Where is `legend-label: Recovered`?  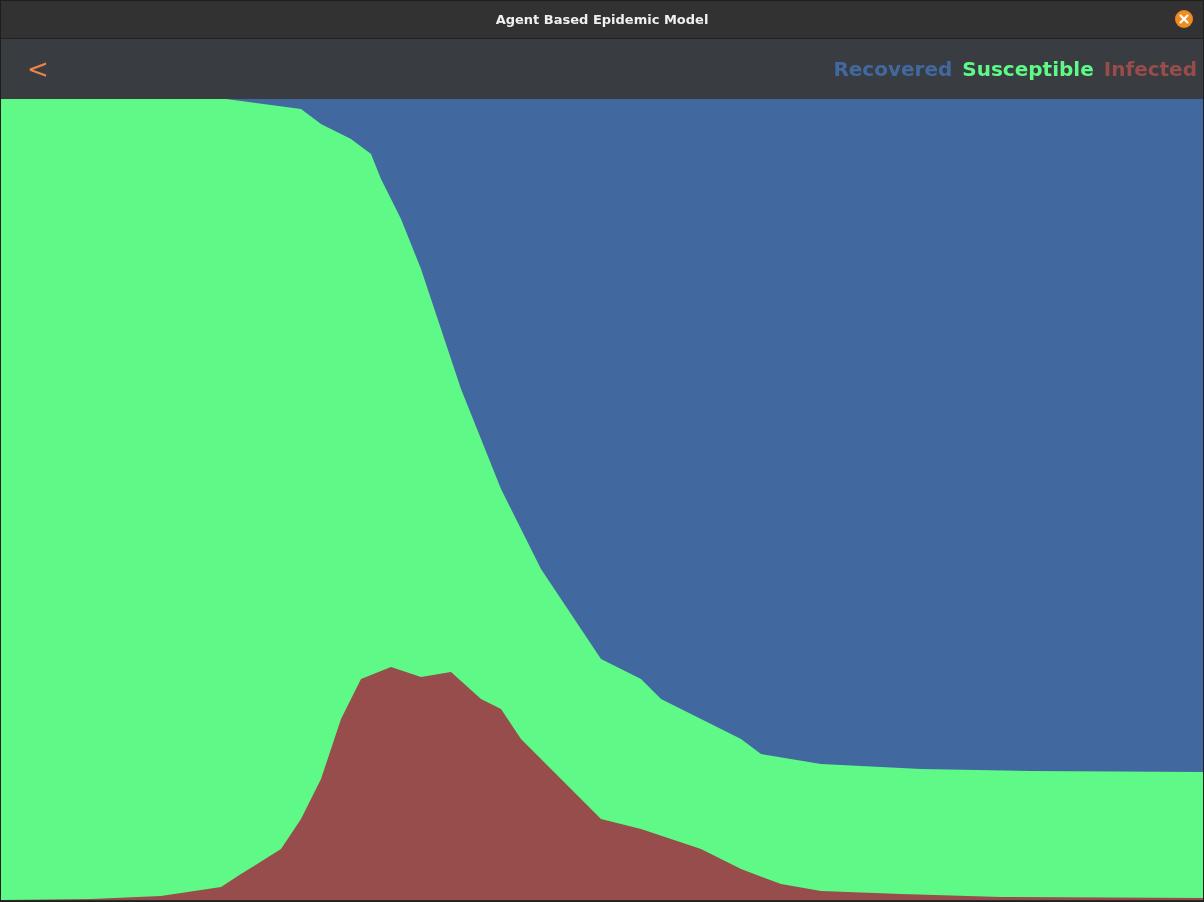
legend-label: Recovered is located at coordinates (893, 69).